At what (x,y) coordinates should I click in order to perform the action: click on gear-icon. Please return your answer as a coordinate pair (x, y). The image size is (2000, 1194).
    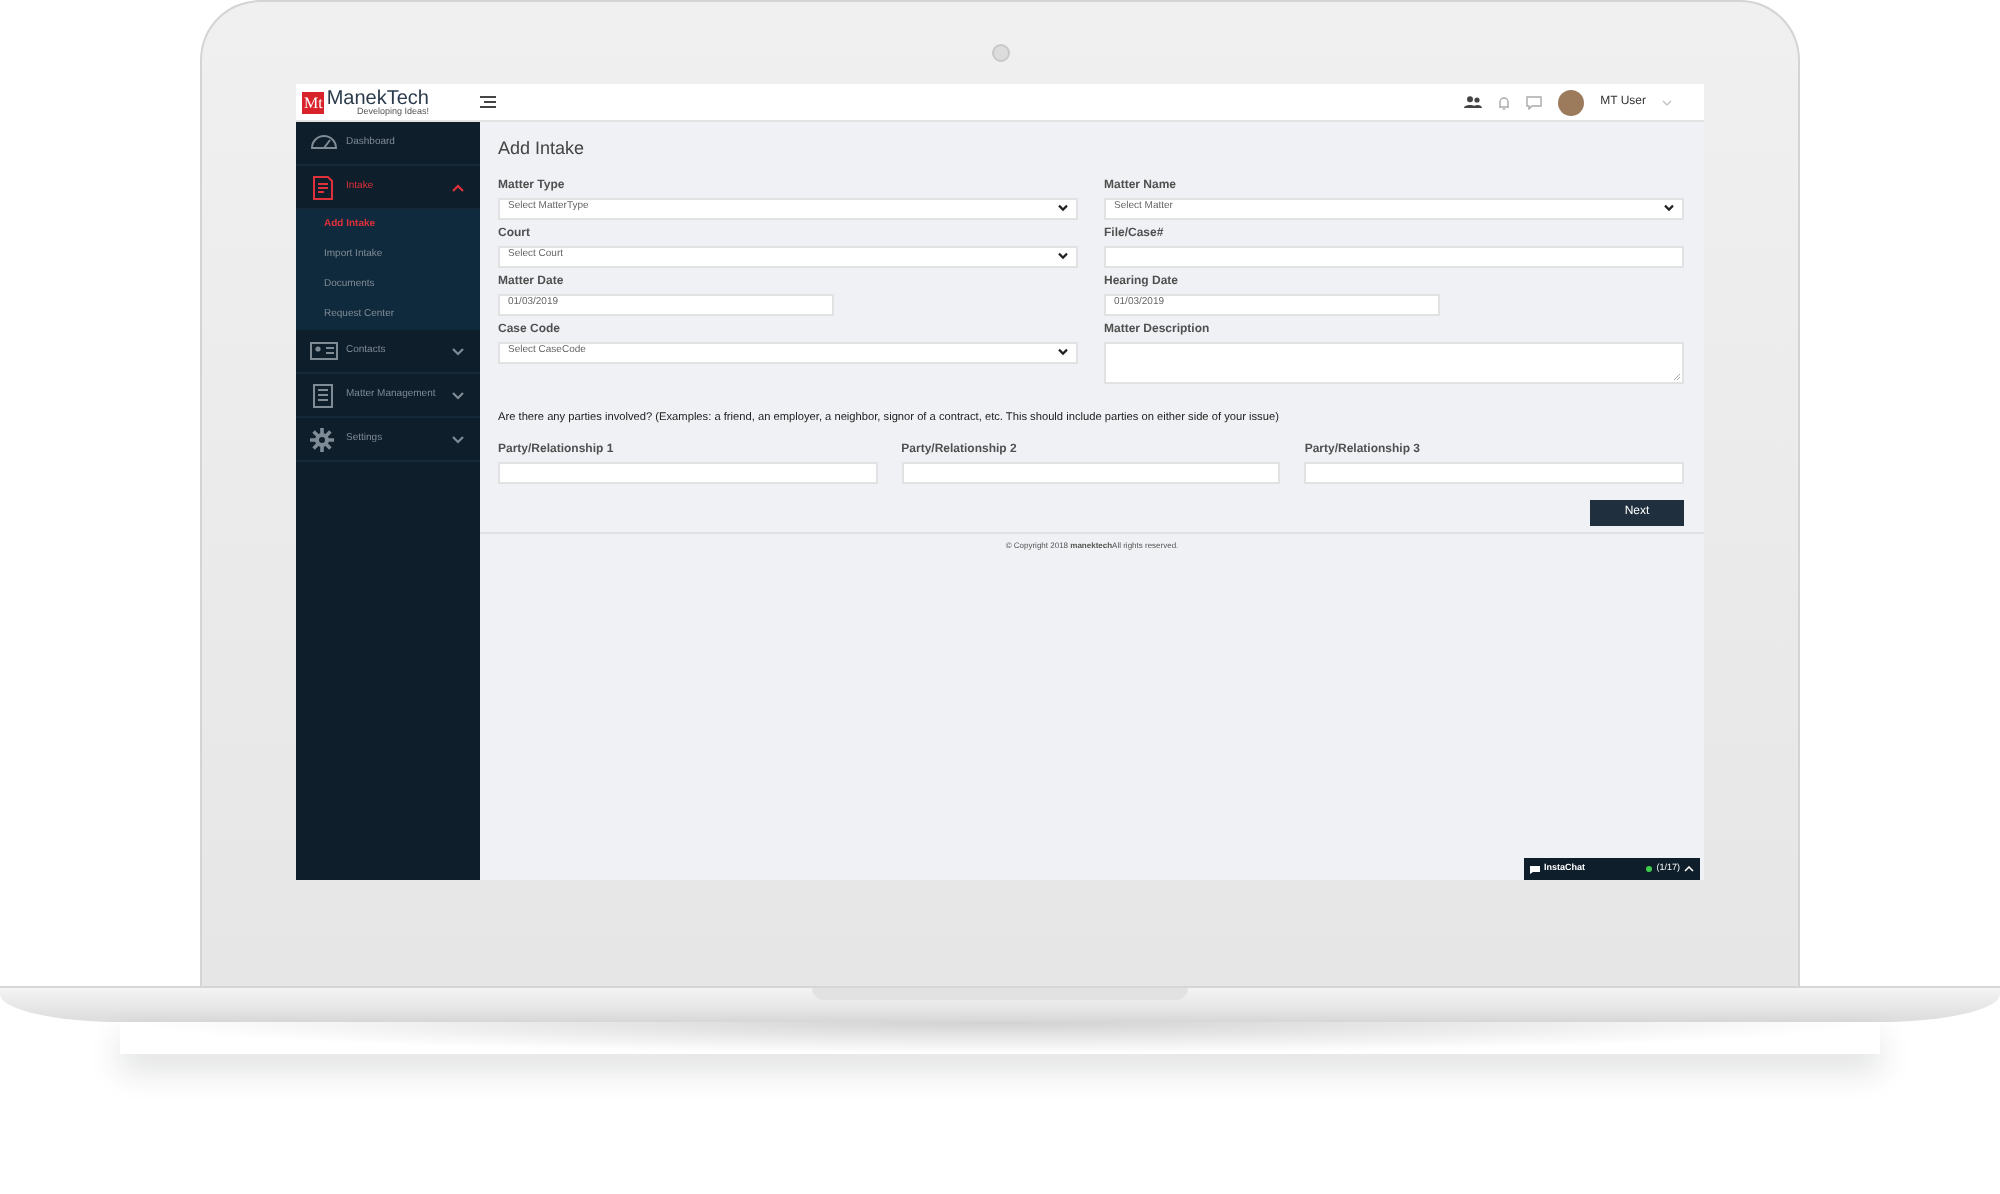
    Looking at the image, I should click on (324, 439).